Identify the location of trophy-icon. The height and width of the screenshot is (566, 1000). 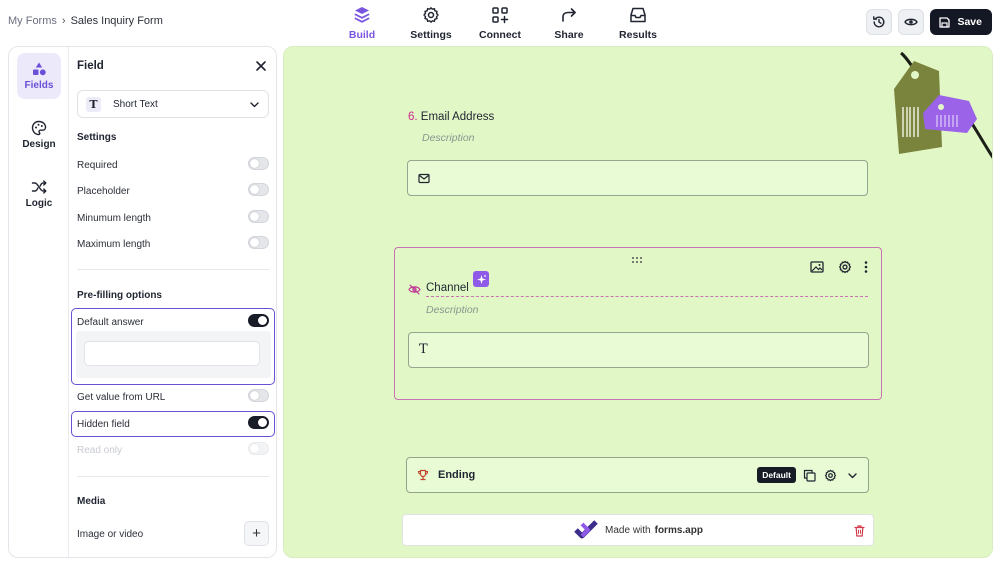
(423, 475).